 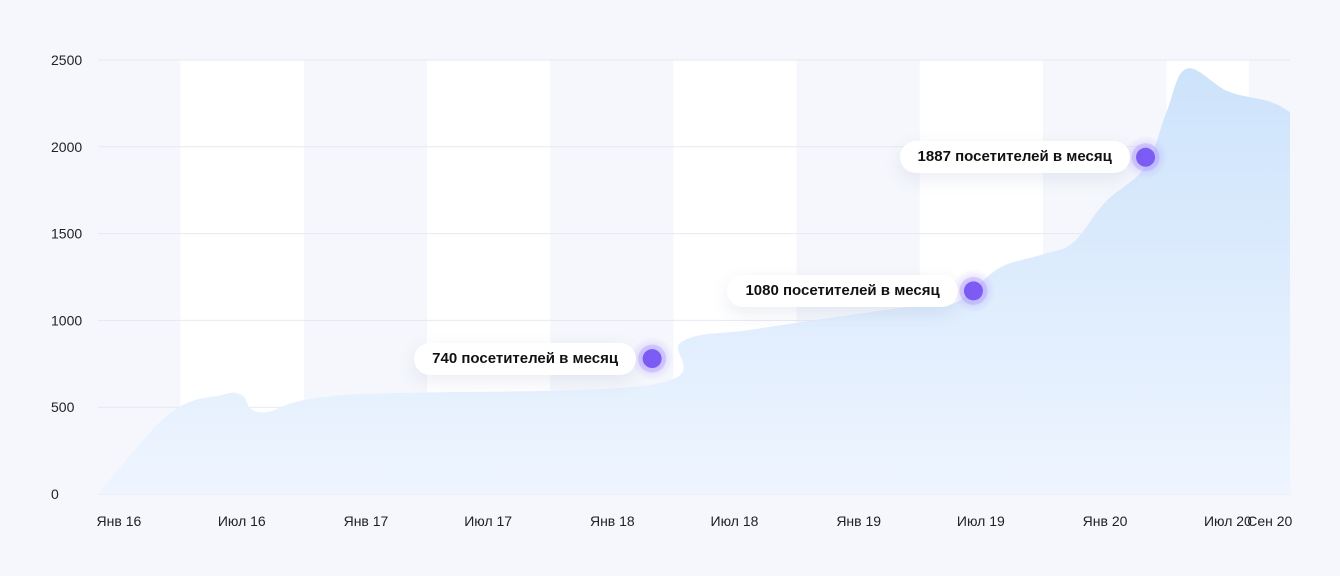 I want to click on x-tick-label: Июл 16, so click(x=242, y=521).